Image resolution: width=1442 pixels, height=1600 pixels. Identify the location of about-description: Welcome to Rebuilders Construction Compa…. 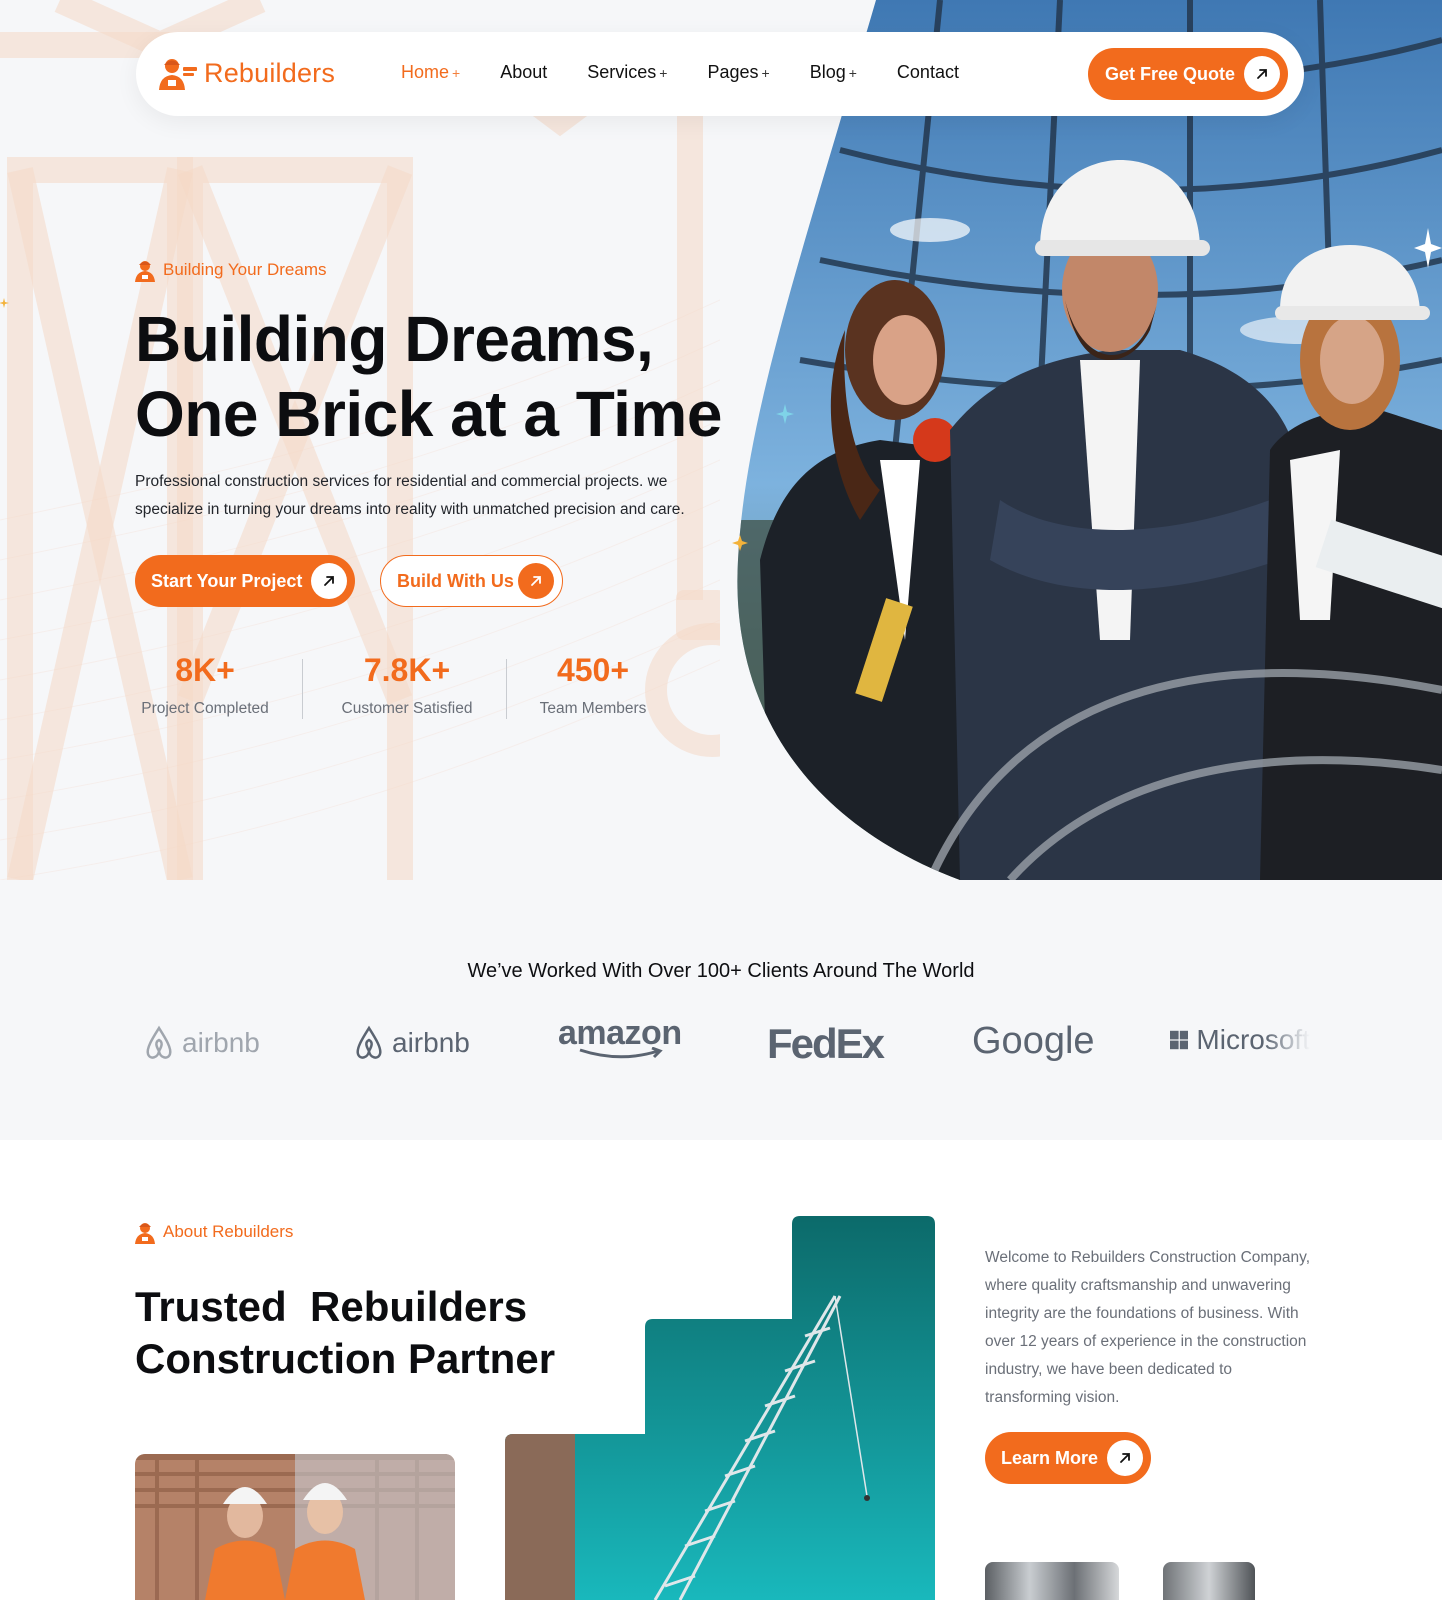
(1148, 1327).